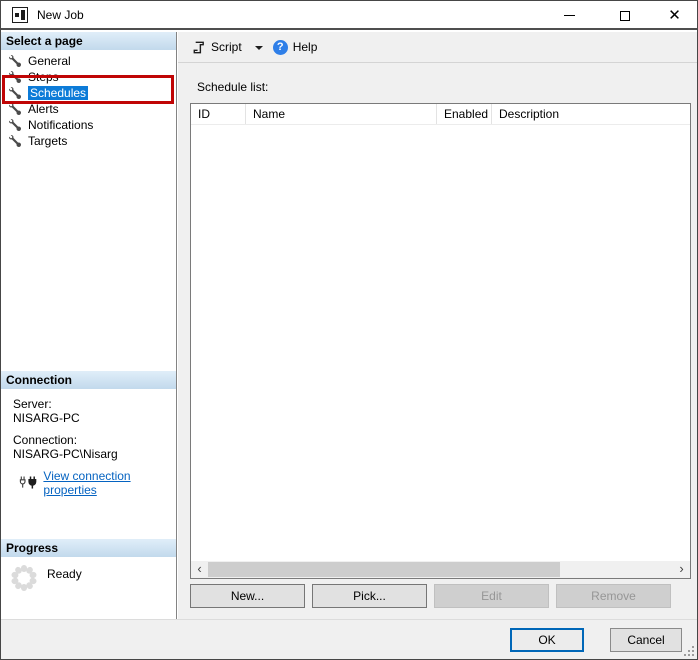 The image size is (698, 660). Describe the element at coordinates (349, 639) in the screenshot. I see `dialog-footer: OK Cancel` at that location.